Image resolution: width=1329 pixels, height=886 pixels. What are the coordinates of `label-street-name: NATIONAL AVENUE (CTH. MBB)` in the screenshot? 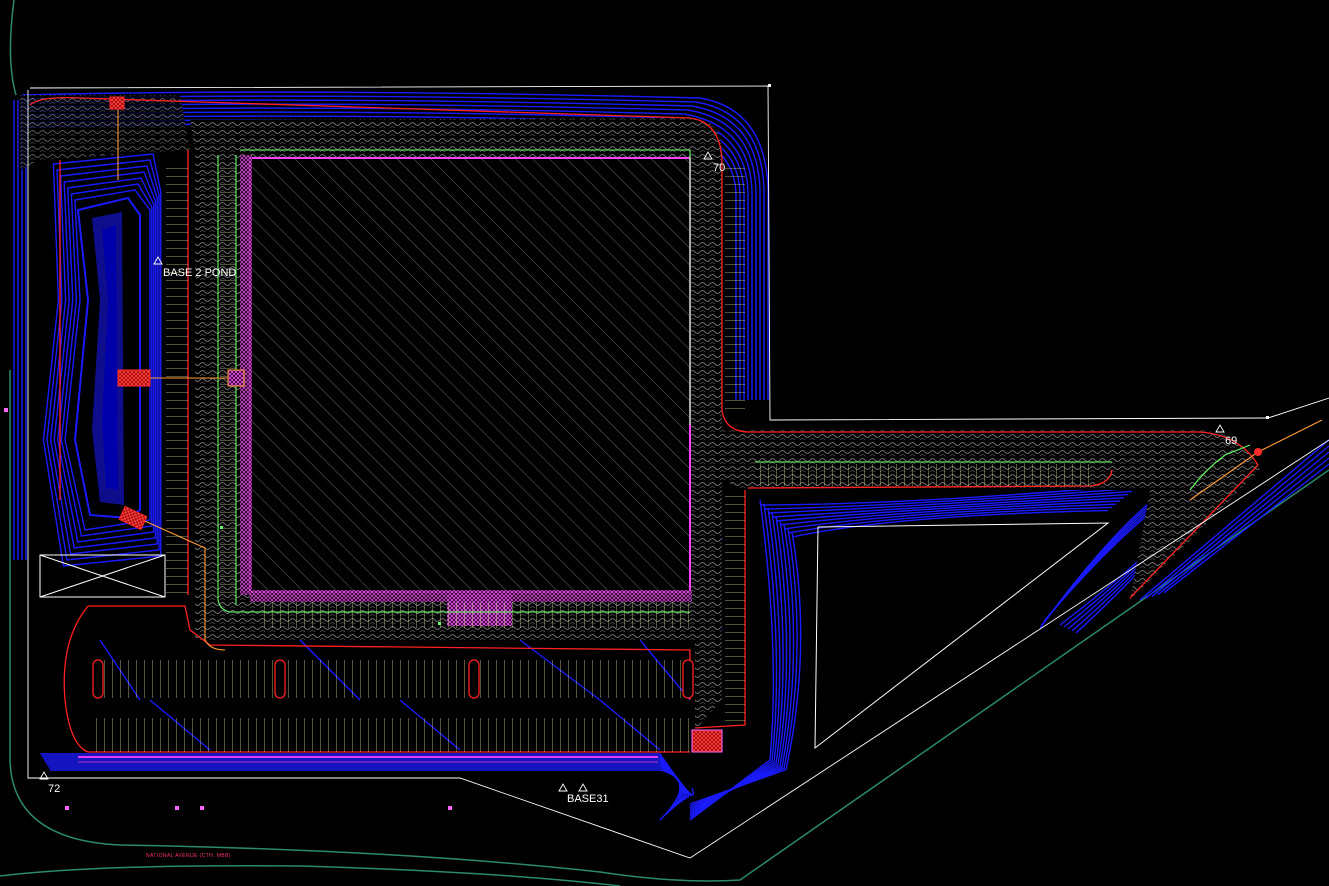 It's located at (188, 856).